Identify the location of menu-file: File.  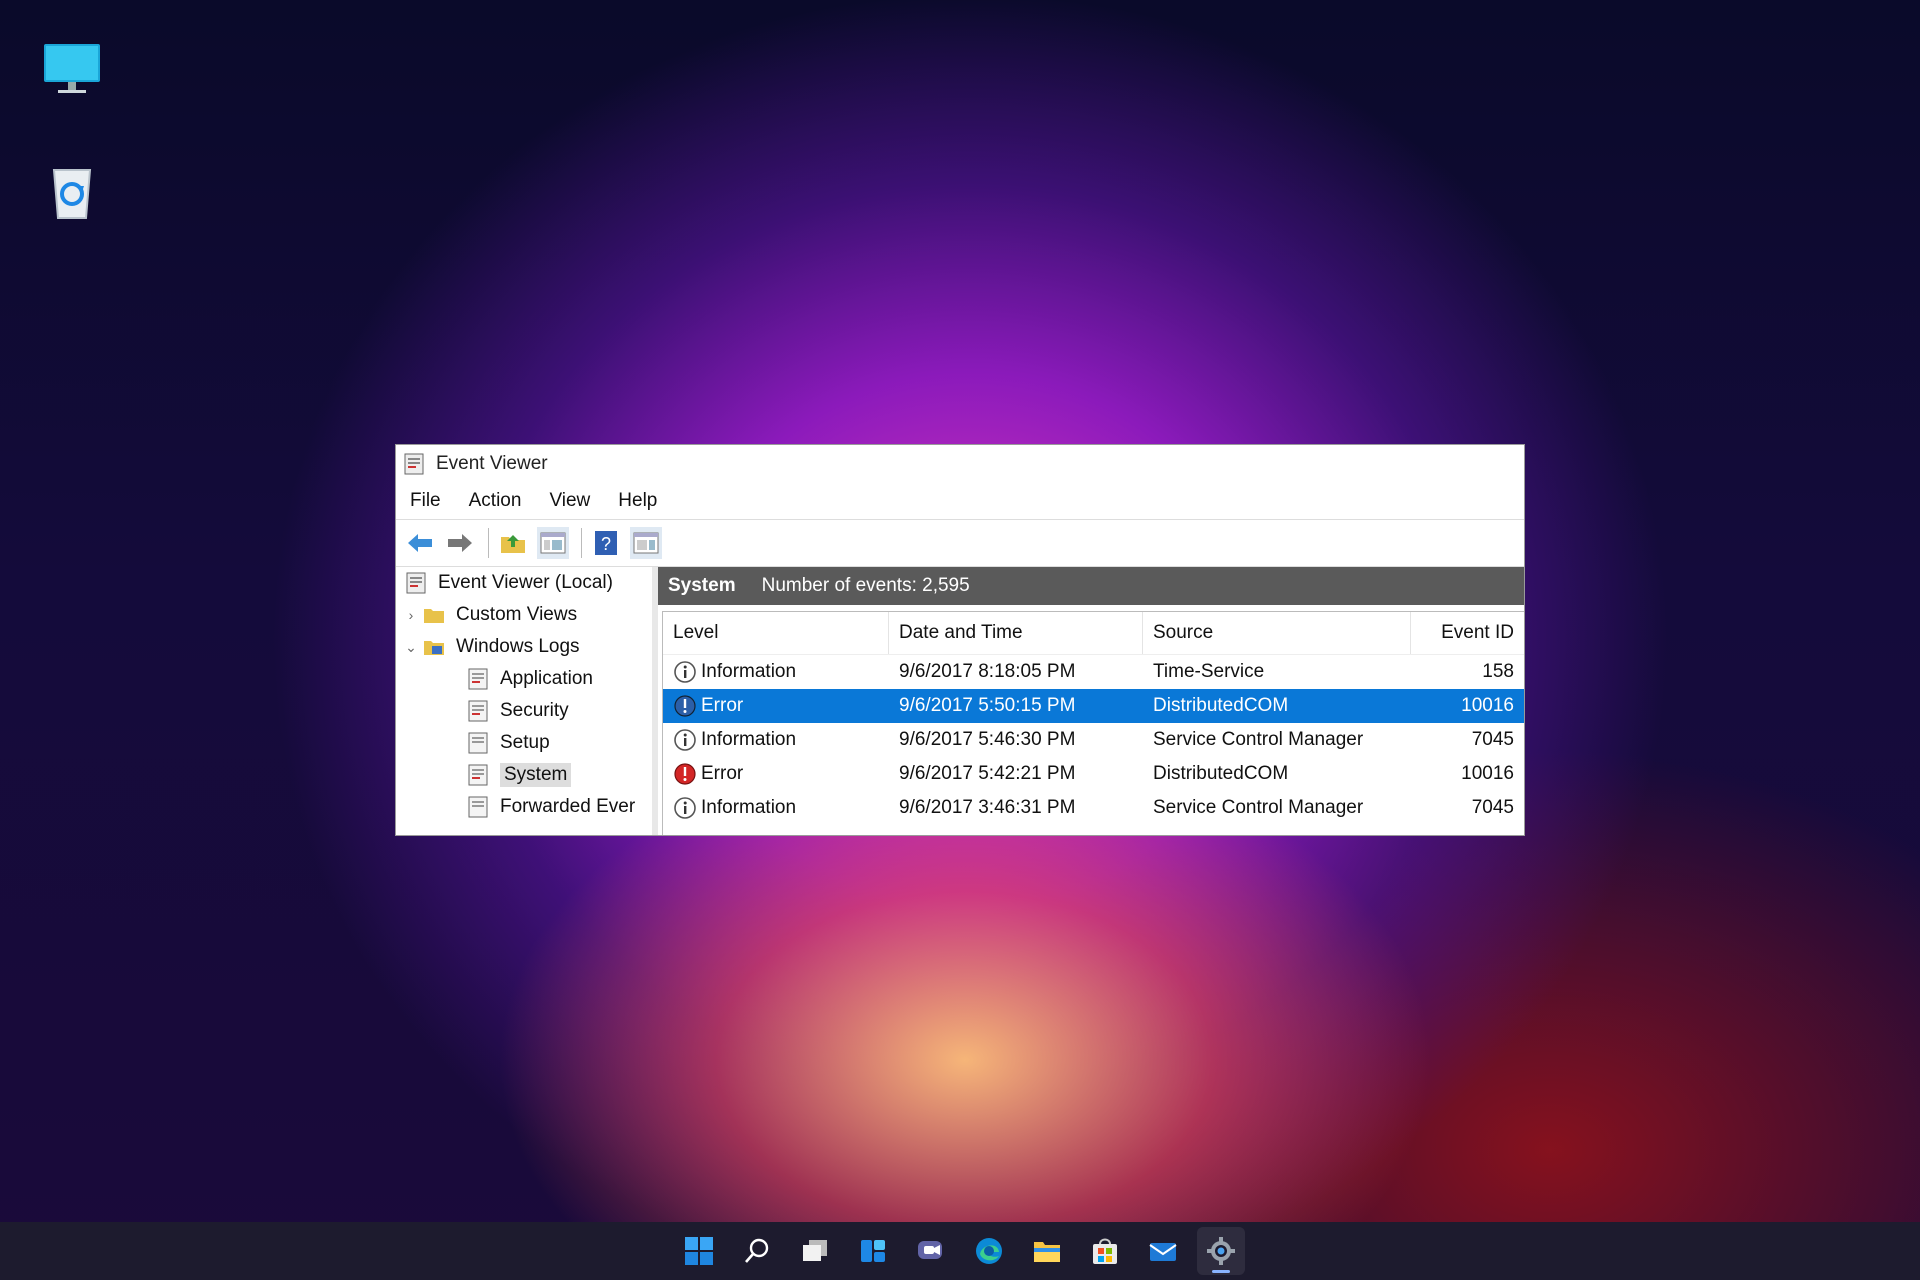
(425, 501).